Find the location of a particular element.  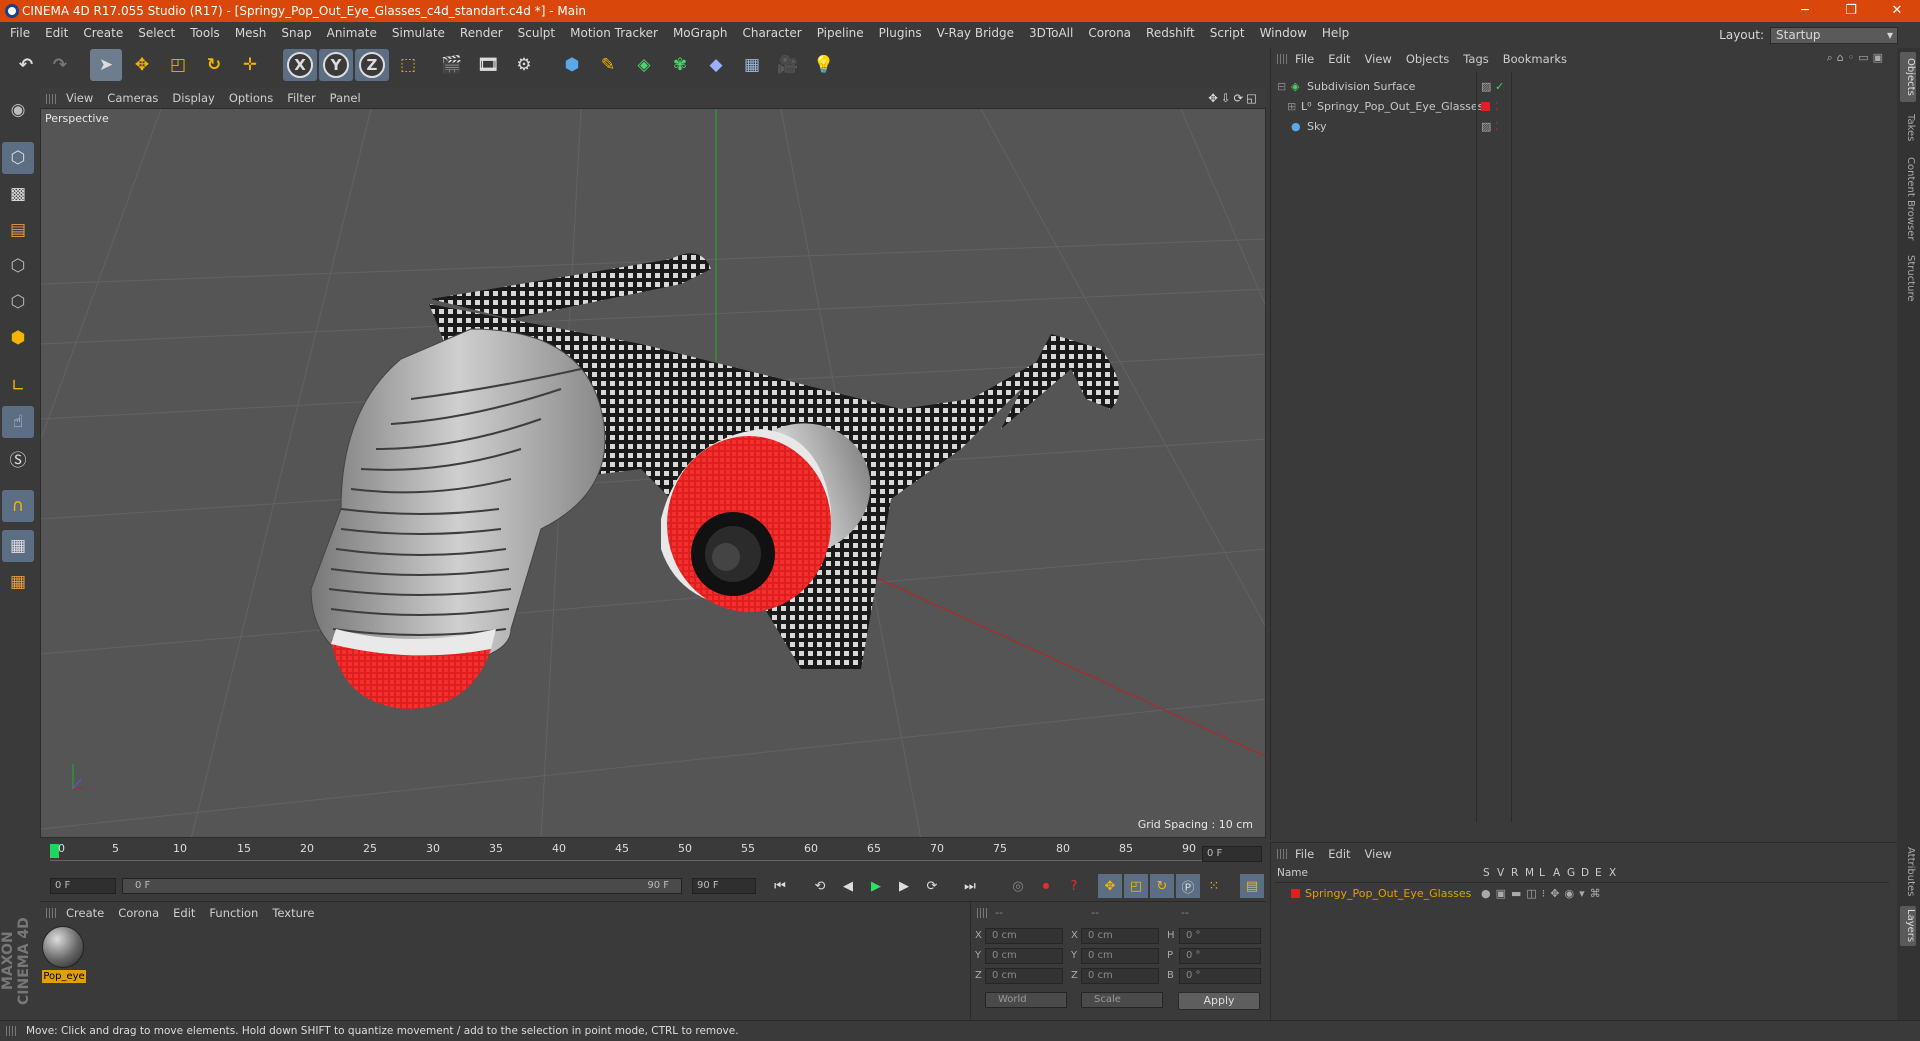

menu-pipeline: Pipeline is located at coordinates (840, 33).